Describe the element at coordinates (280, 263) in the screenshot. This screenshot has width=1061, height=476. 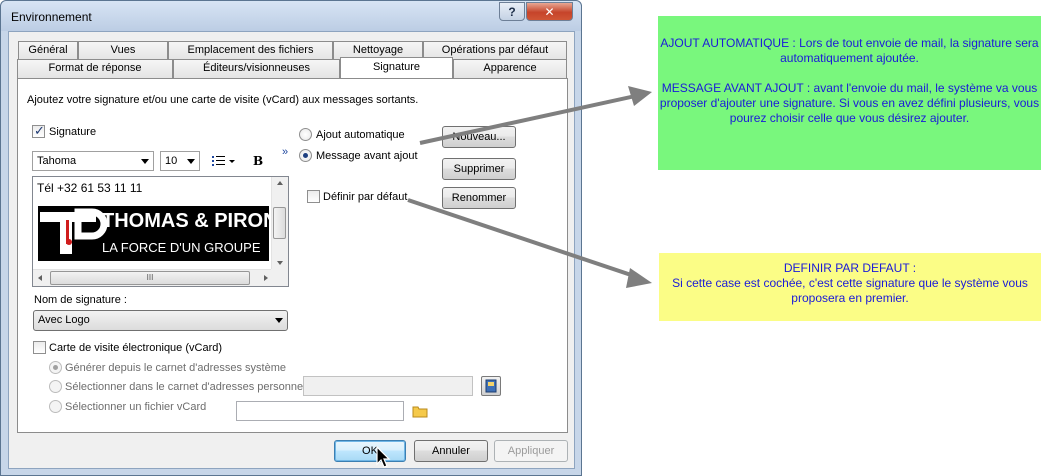
I see `scroll-down-icon` at that location.